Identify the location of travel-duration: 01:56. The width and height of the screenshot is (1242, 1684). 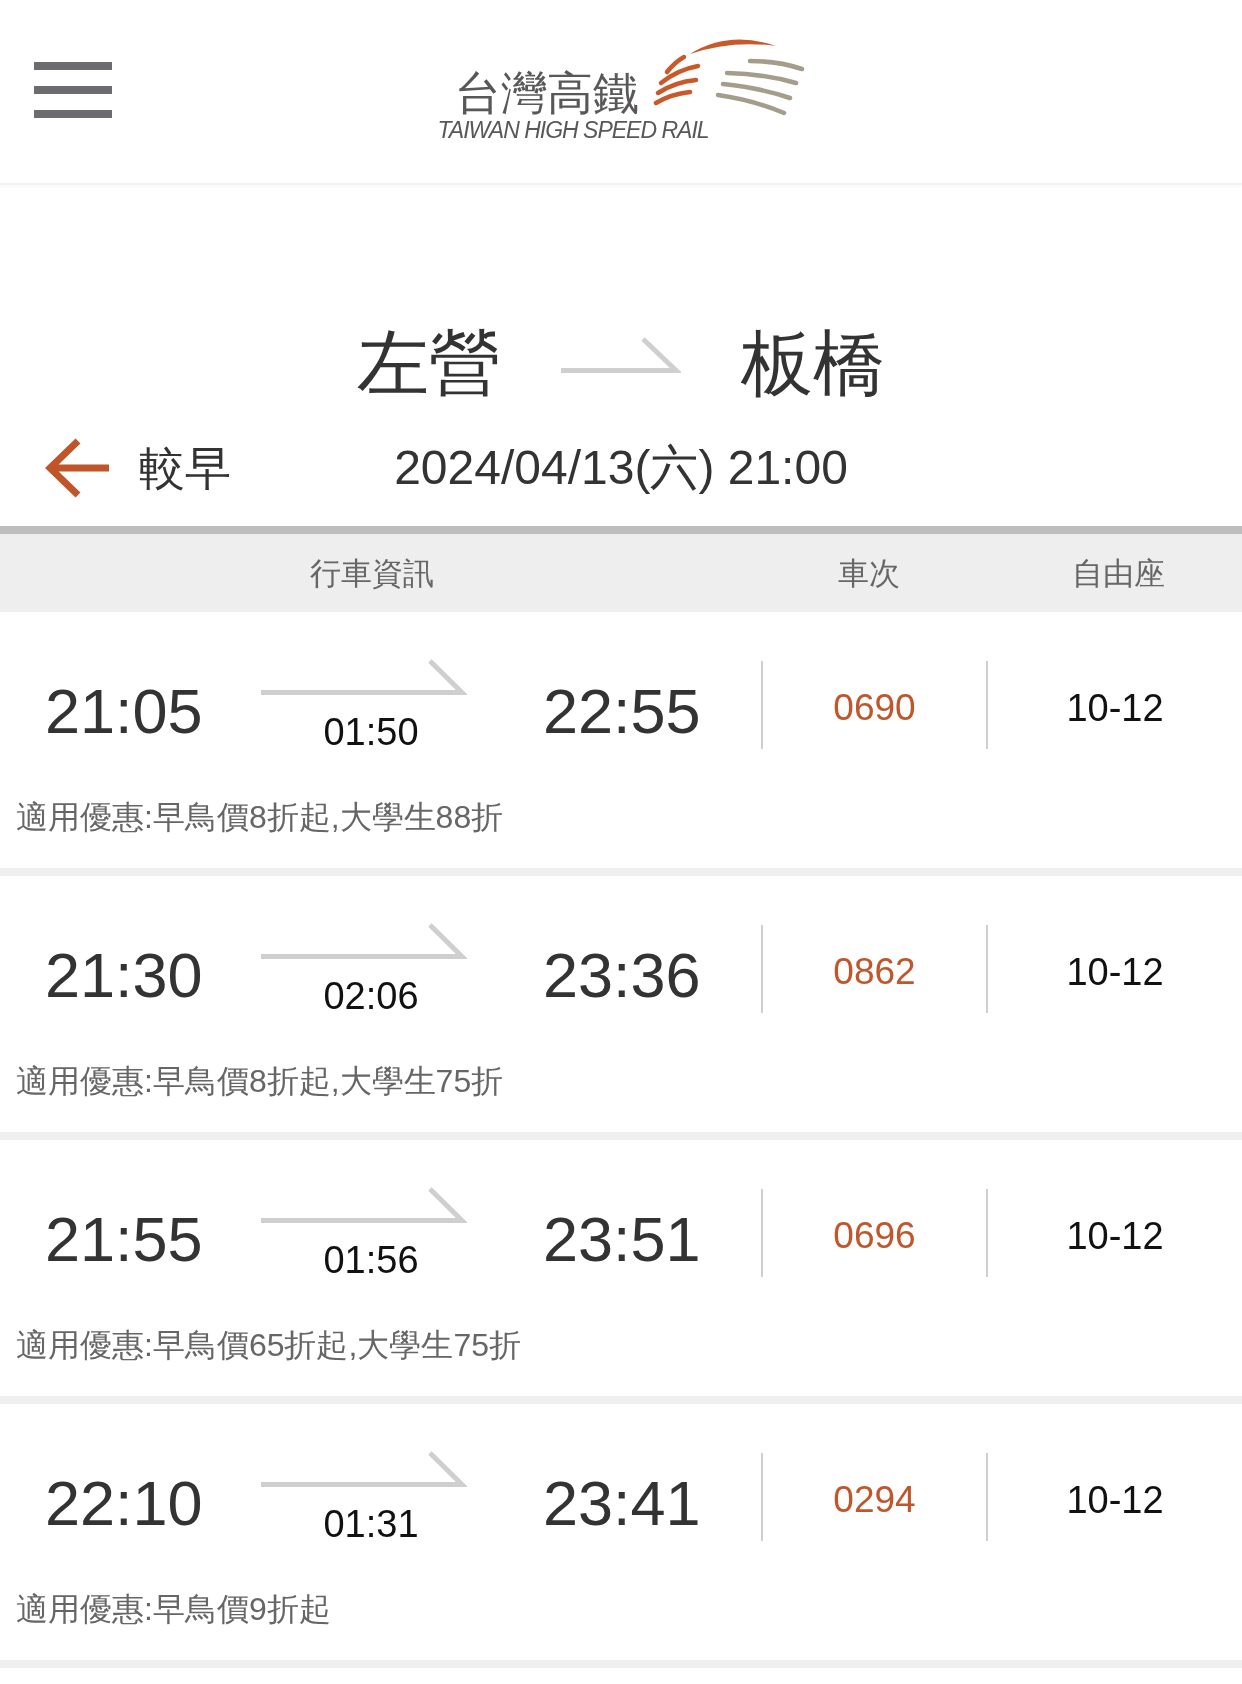
(371, 1260).